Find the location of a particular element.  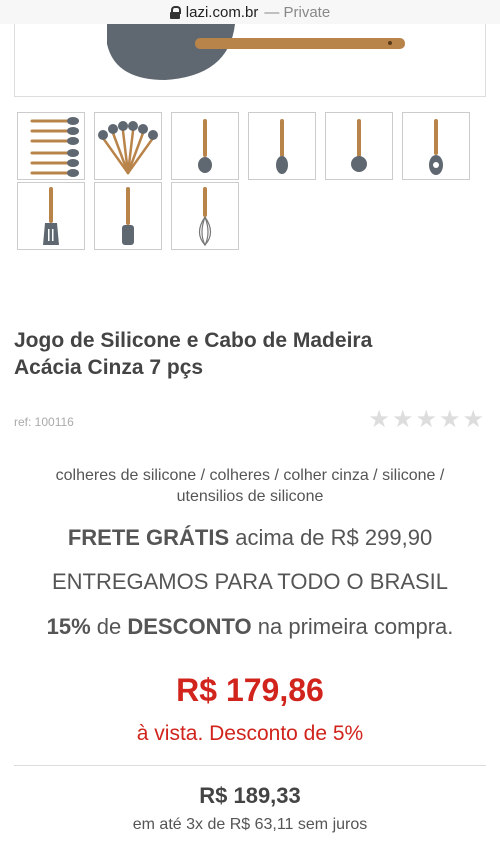

utensil-set-fan-icon is located at coordinates (128, 148).